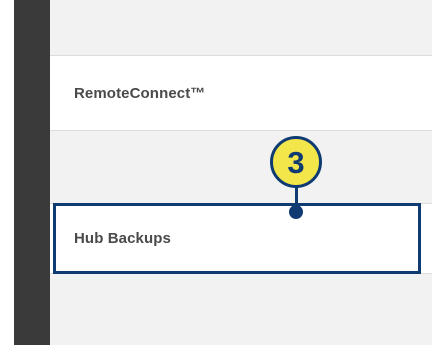 Image resolution: width=432 pixels, height=345 pixels. I want to click on section-spacer, so click(241, 27).